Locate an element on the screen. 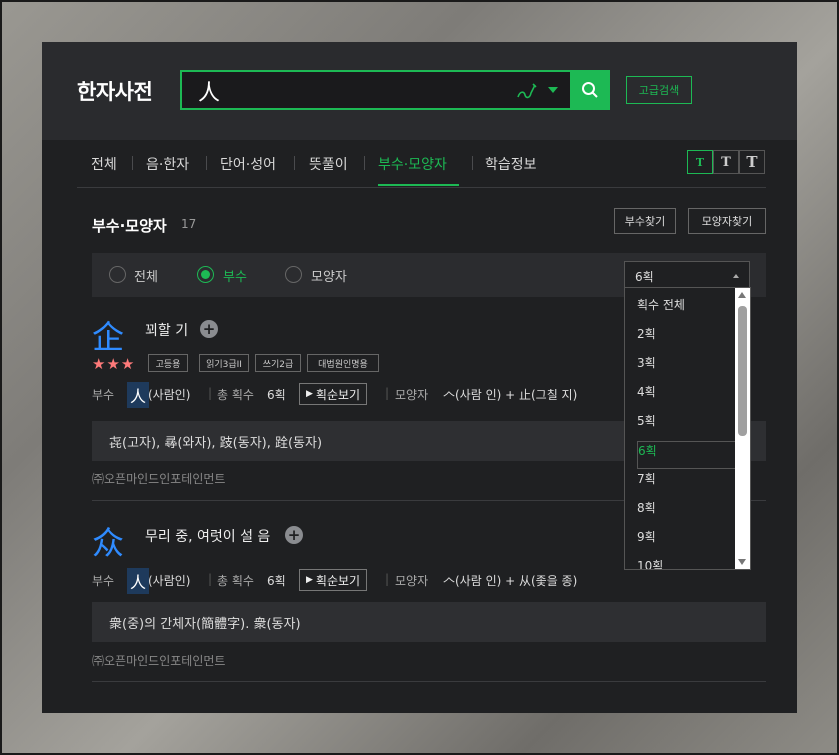  dropdown-option: 획수 전체 is located at coordinates (661, 304).